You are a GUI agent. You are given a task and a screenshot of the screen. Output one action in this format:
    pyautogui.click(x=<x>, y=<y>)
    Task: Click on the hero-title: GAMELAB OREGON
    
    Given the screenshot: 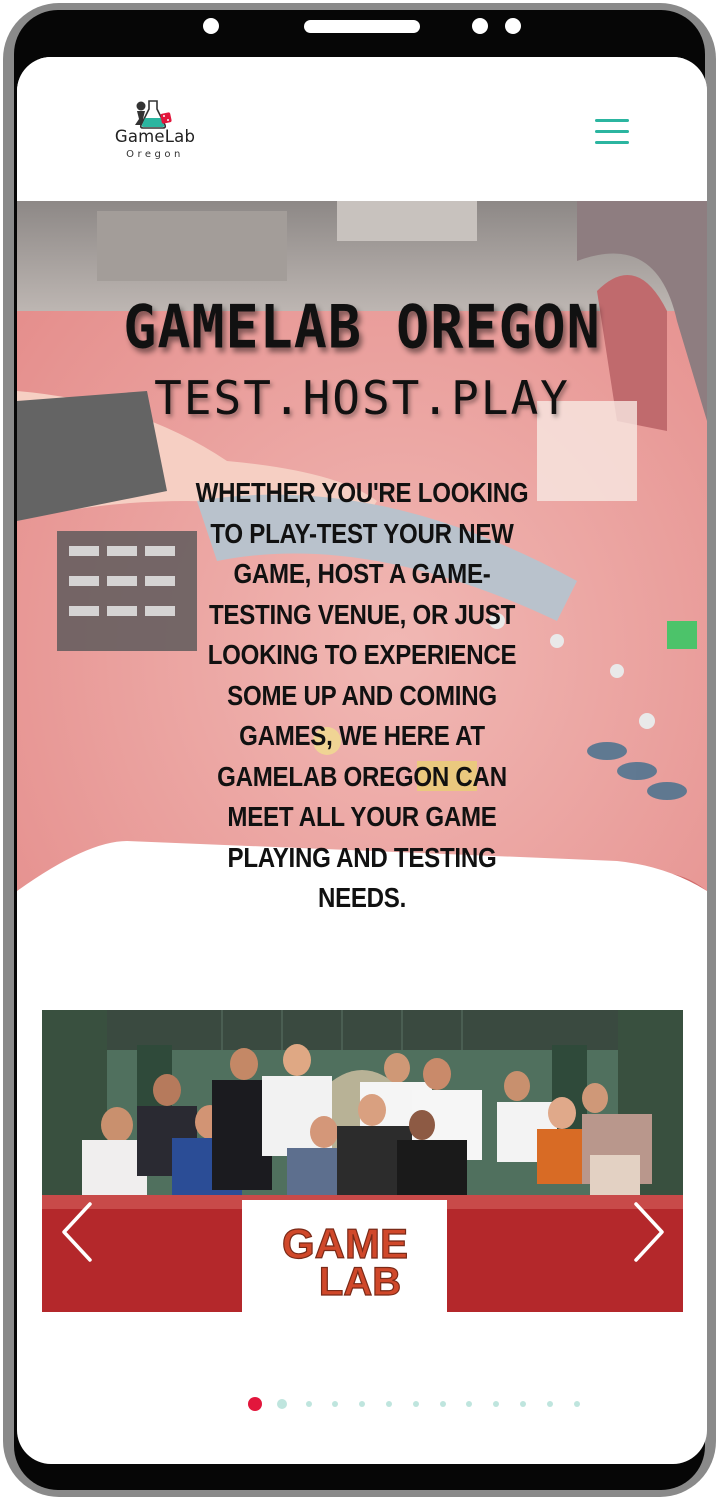 What is the action you would take?
    pyautogui.click(x=362, y=327)
    